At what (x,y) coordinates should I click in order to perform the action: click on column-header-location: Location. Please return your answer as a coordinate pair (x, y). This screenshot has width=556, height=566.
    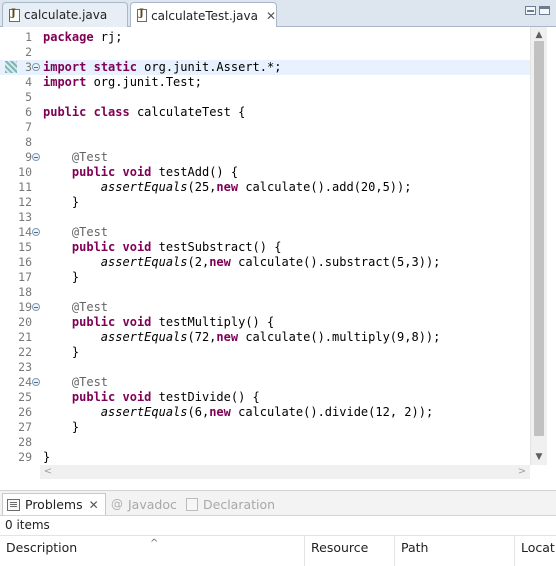
    Looking at the image, I should click on (535, 551).